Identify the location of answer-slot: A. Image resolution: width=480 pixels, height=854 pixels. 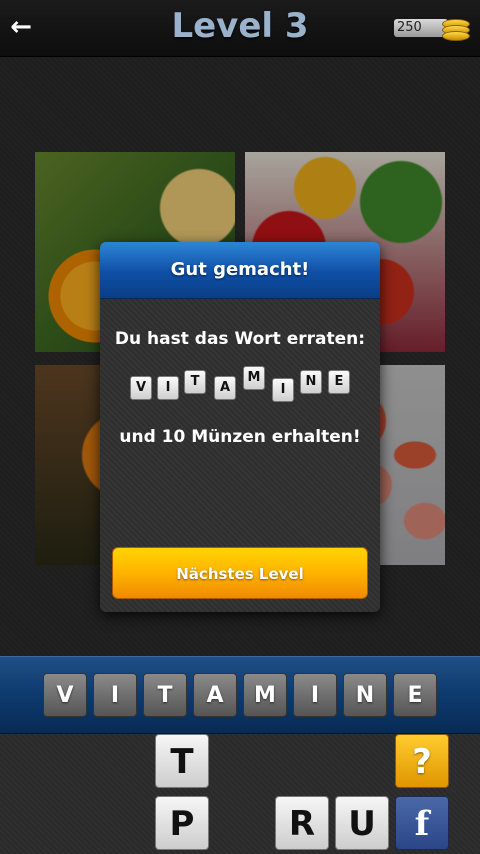
(215, 695).